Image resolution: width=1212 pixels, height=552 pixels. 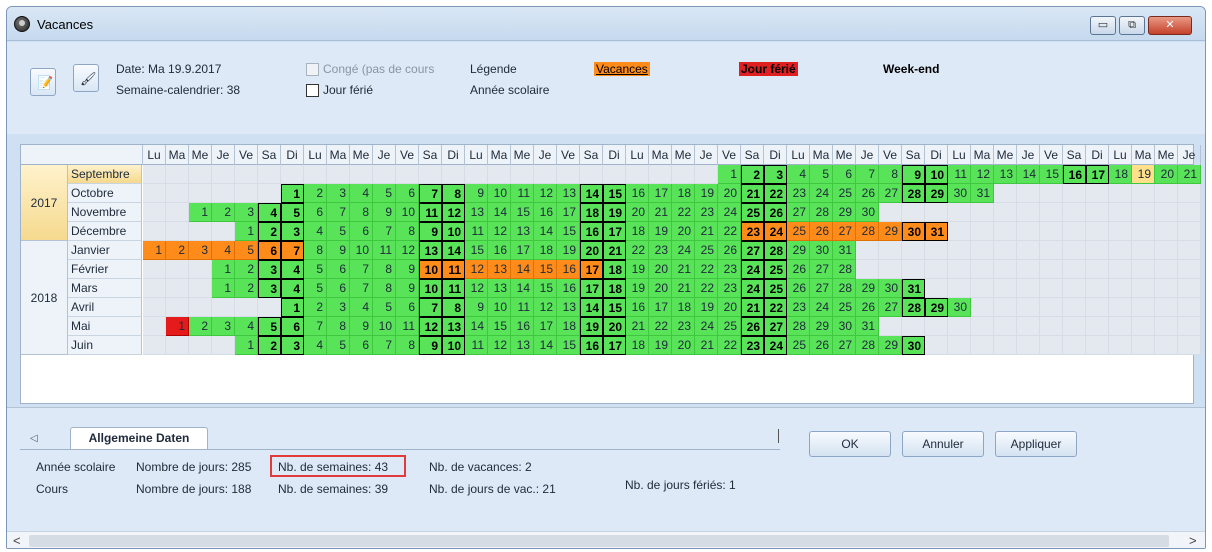 What do you see at coordinates (312, 69) in the screenshot?
I see `conge-checkbox` at bounding box center [312, 69].